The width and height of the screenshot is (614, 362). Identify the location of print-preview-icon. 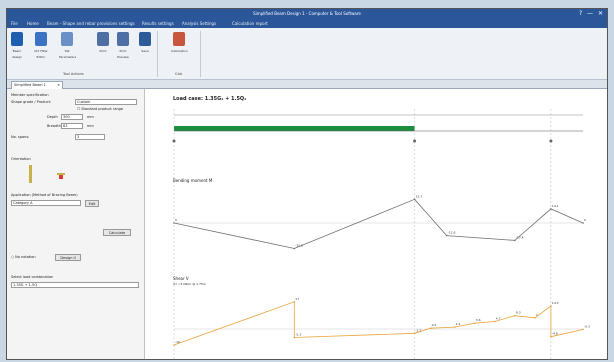
(123, 39).